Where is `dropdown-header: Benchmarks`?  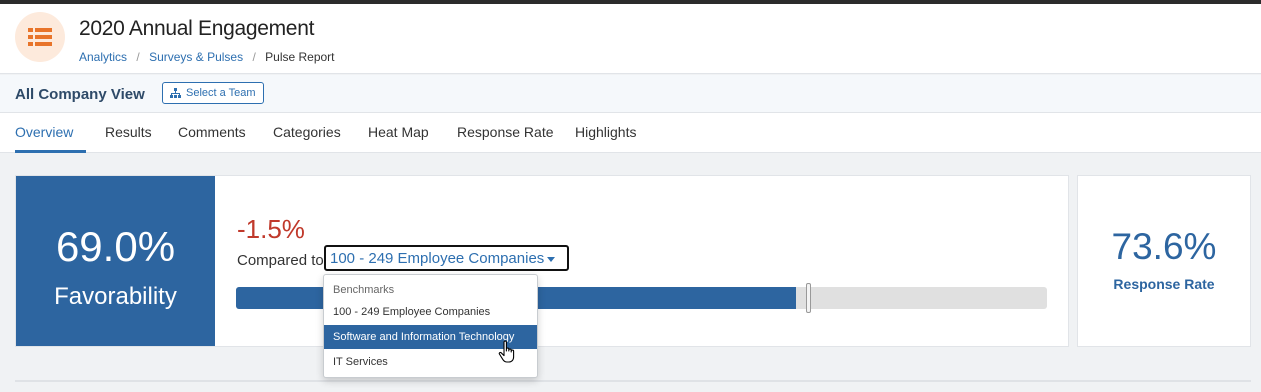
dropdown-header: Benchmarks is located at coordinates (364, 290).